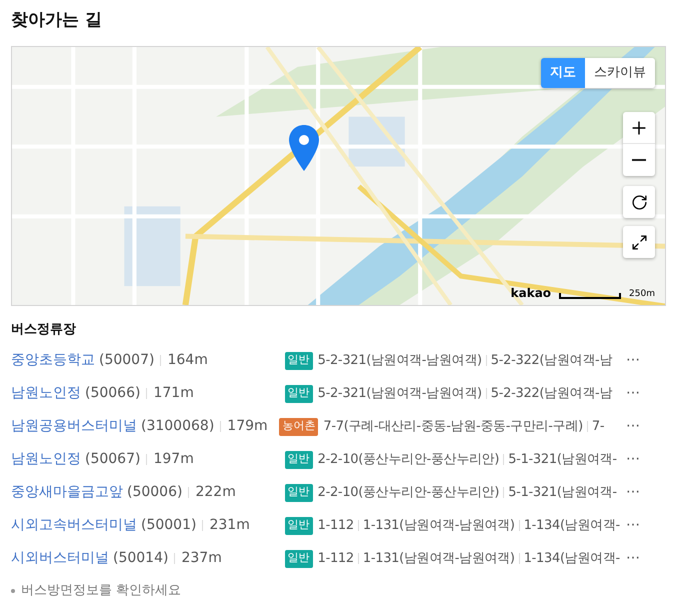  Describe the element at coordinates (247, 426) in the screenshot. I see `stop-distance: 179m` at that location.